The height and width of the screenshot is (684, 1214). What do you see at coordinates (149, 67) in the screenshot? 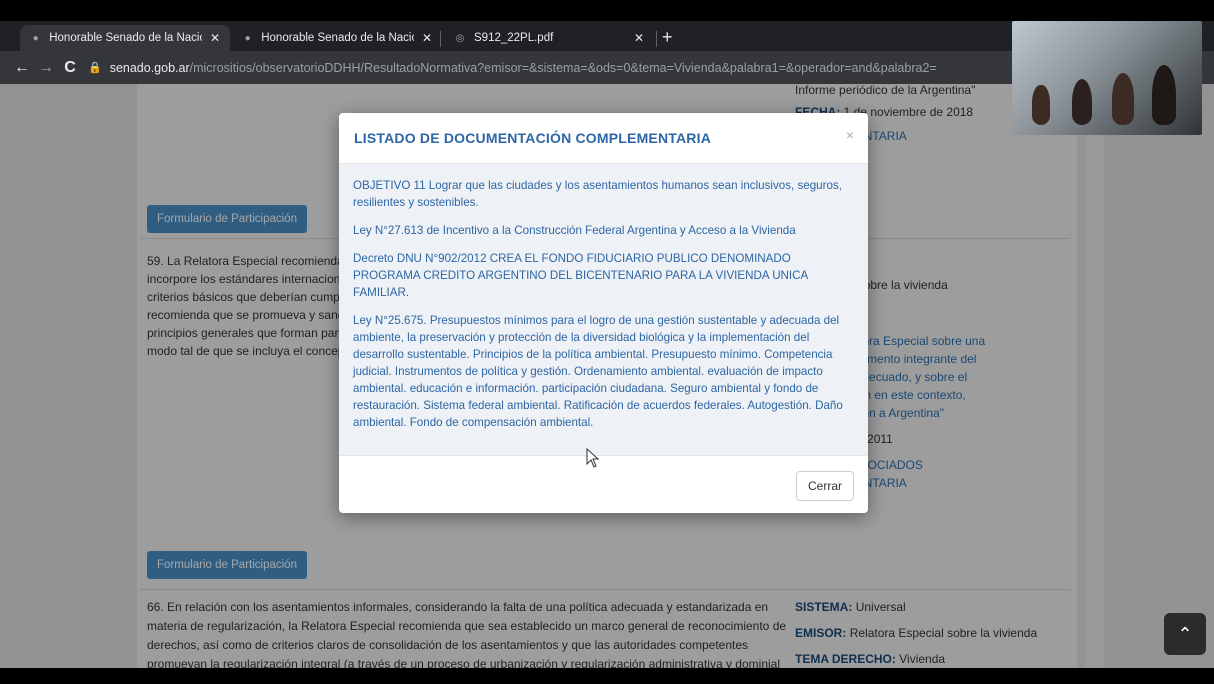
I see `url-host: senado.gob.ar` at bounding box center [149, 67].